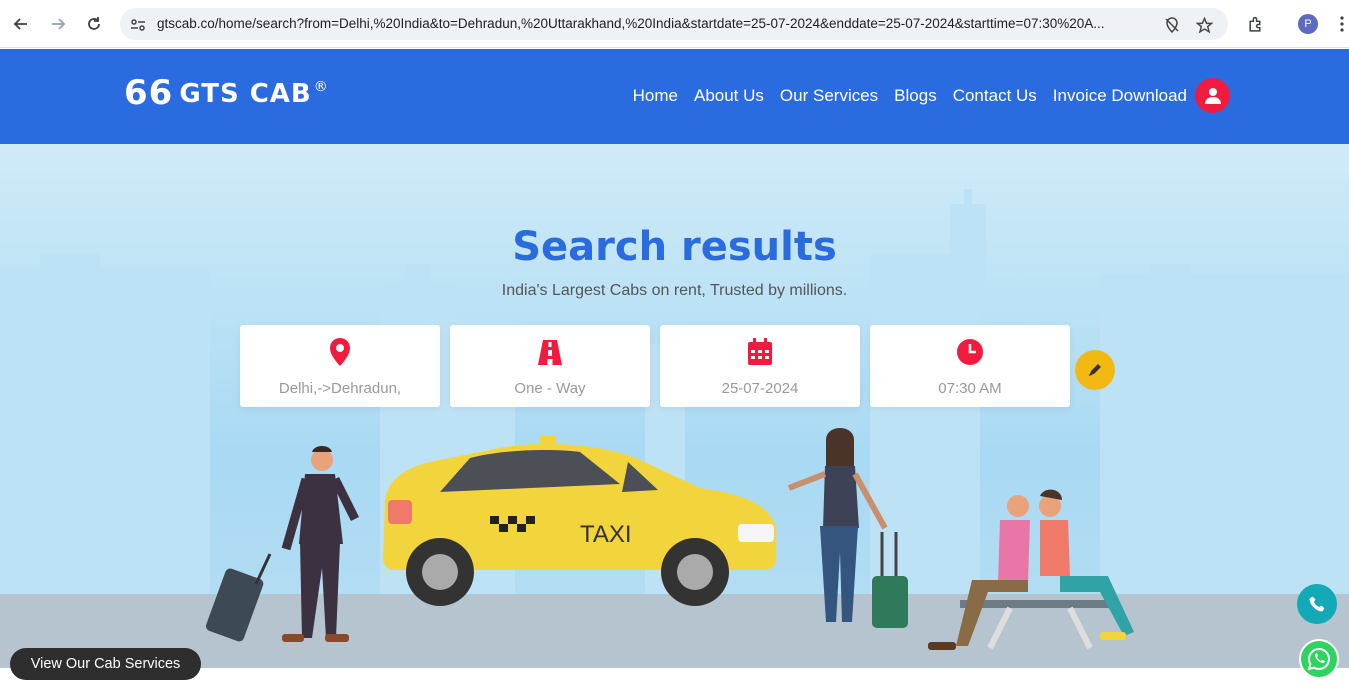 The width and height of the screenshot is (1349, 693). What do you see at coordinates (245, 94) in the screenshot?
I see `logo-text: GTS CAB` at bounding box center [245, 94].